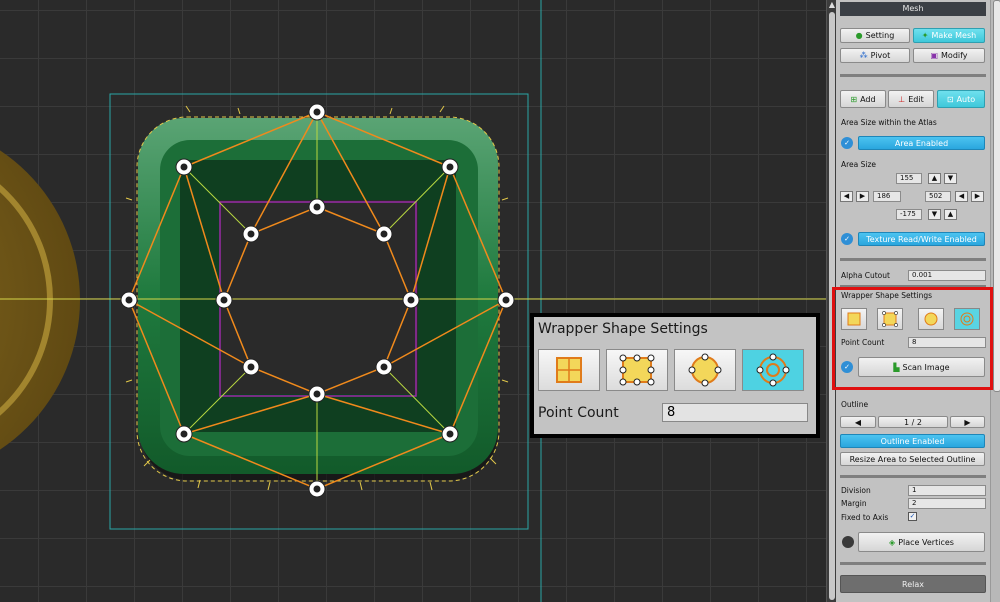 The image size is (1000, 602). What do you see at coordinates (846, 196) in the screenshot?
I see `area-left-dec-icon: ◀` at bounding box center [846, 196].